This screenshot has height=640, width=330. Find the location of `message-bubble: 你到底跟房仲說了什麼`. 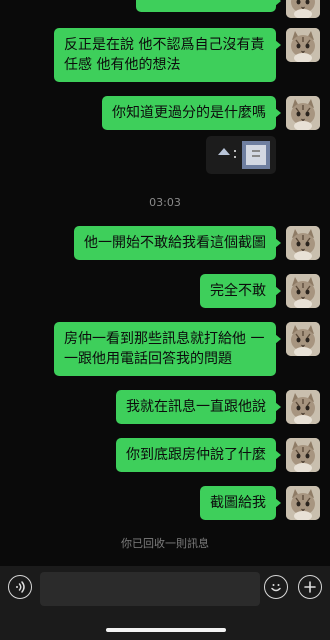

message-bubble: 你到底跟房仲說了什麼 is located at coordinates (198, 455).